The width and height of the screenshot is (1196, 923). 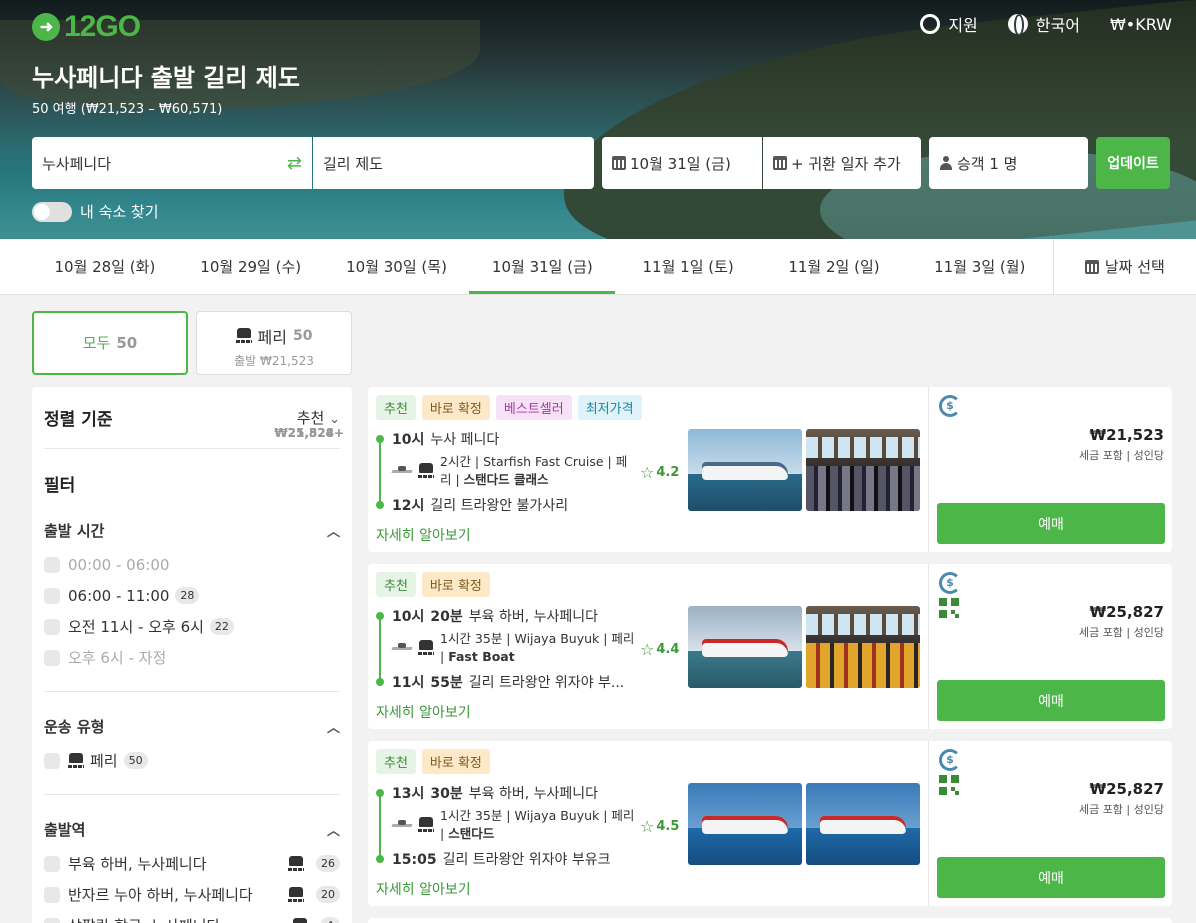 I want to click on mode-ferry-count: 50, so click(x=302, y=336).